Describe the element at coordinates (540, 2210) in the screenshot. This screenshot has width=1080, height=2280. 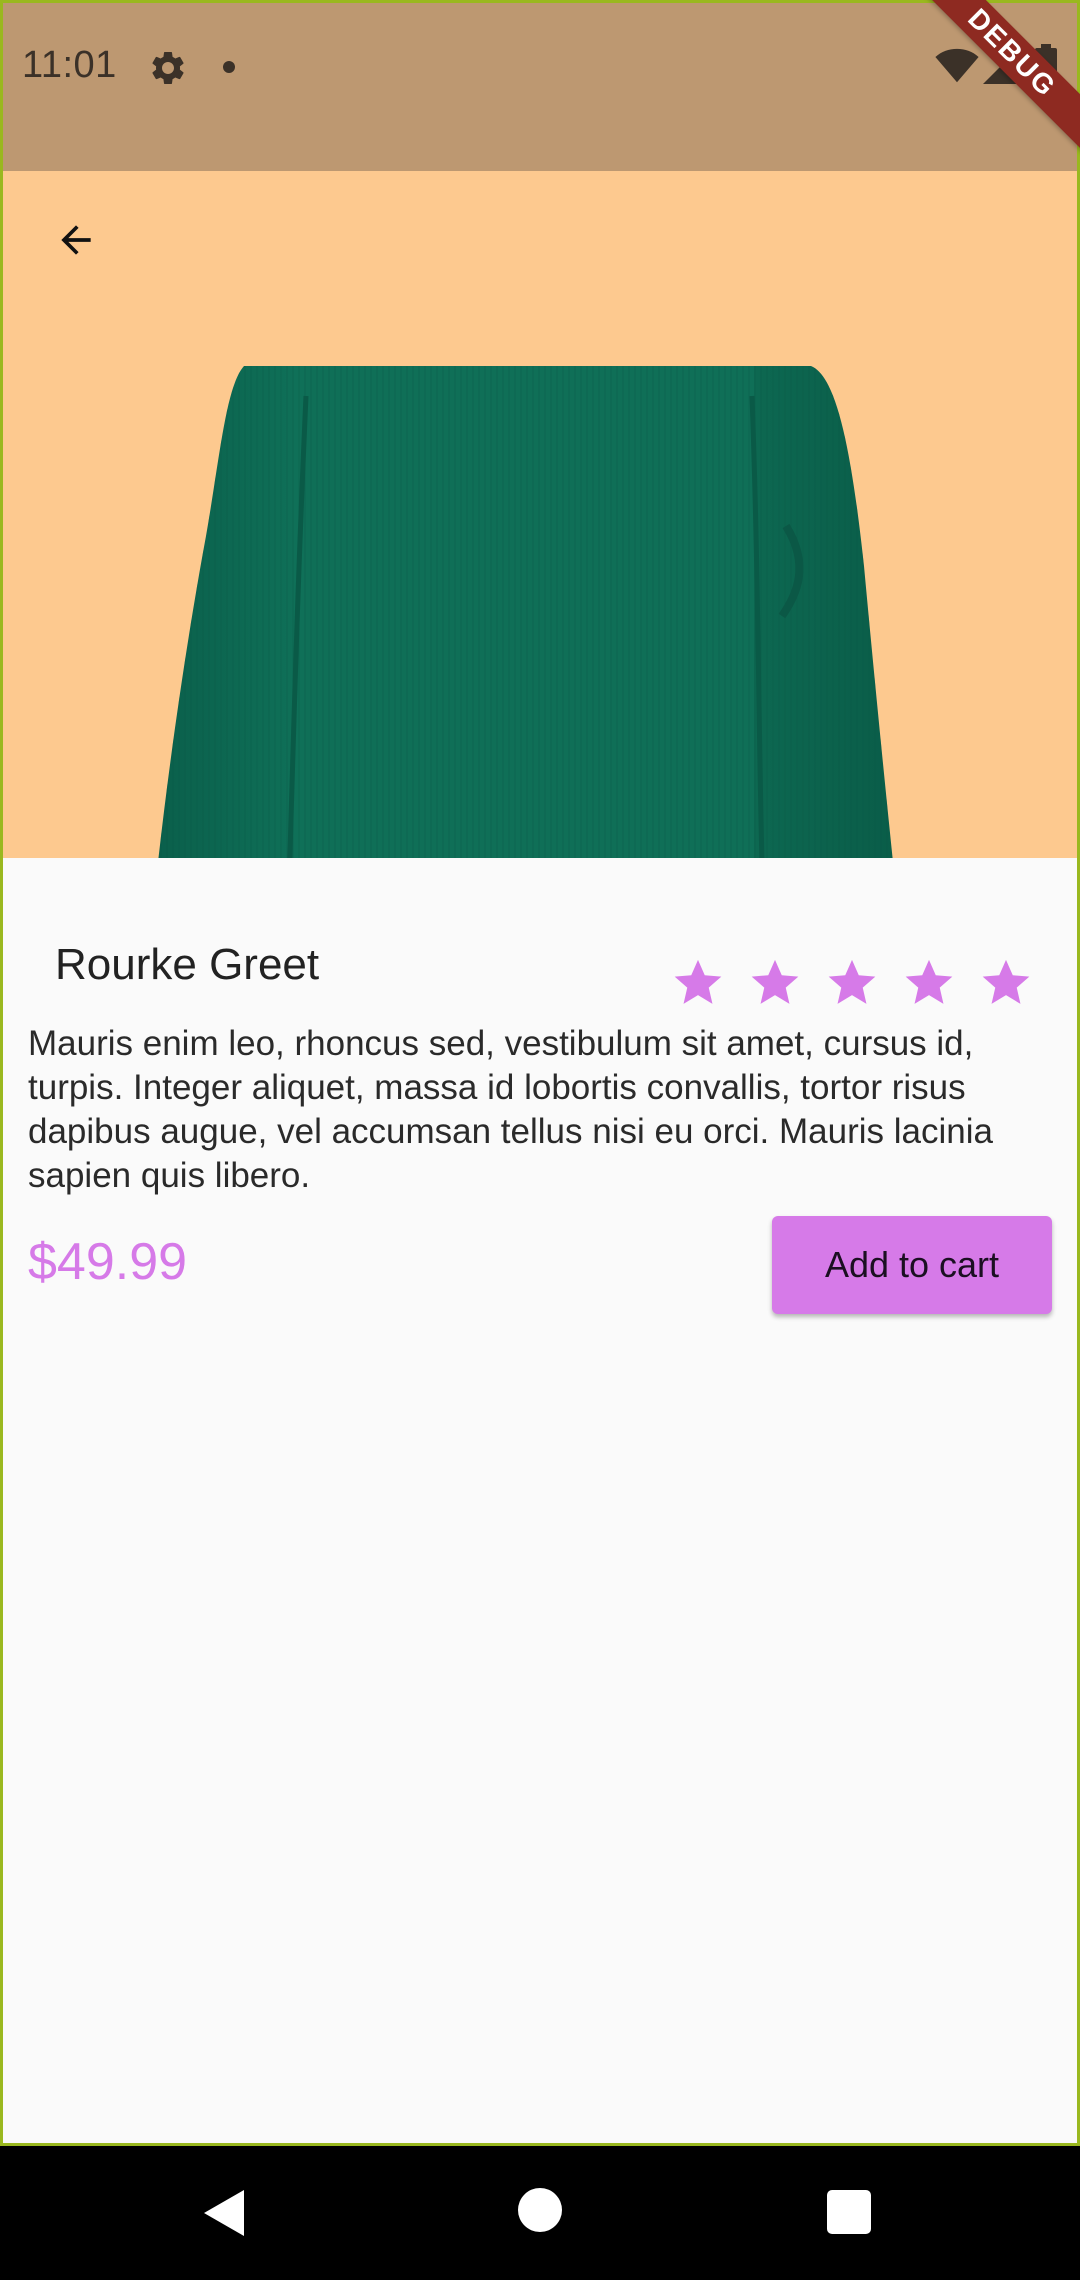
I see `nav-home-icon` at that location.